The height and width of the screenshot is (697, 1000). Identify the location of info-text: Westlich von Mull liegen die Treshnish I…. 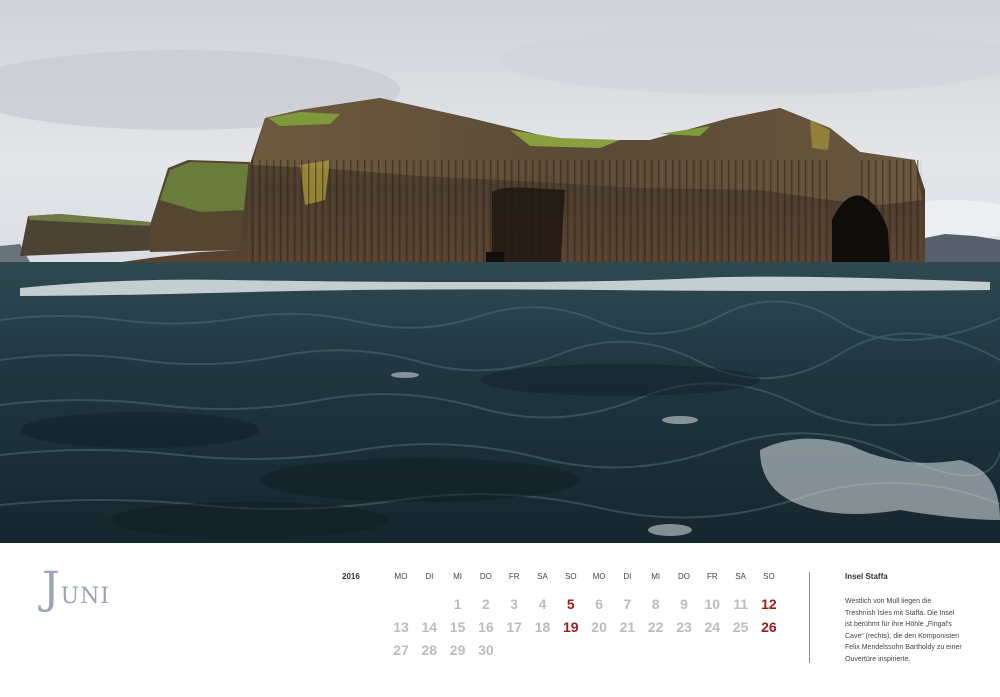
(903, 630).